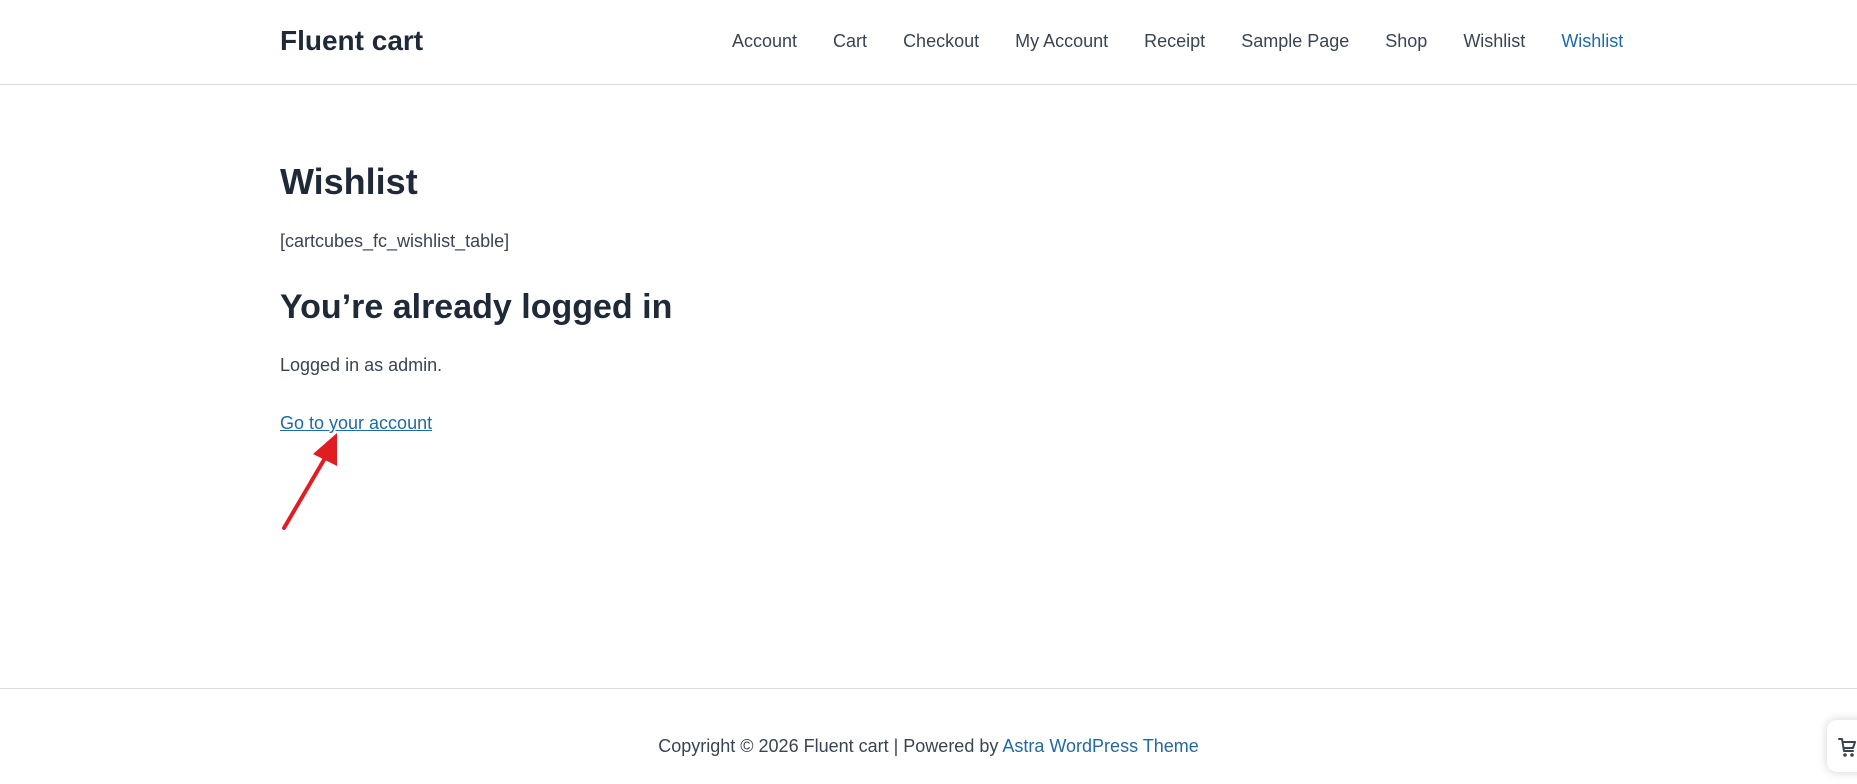 Image resolution: width=1857 pixels, height=784 pixels. Describe the element at coordinates (1592, 41) in the screenshot. I see `nav-item-wishlist-active: Wishlist` at that location.